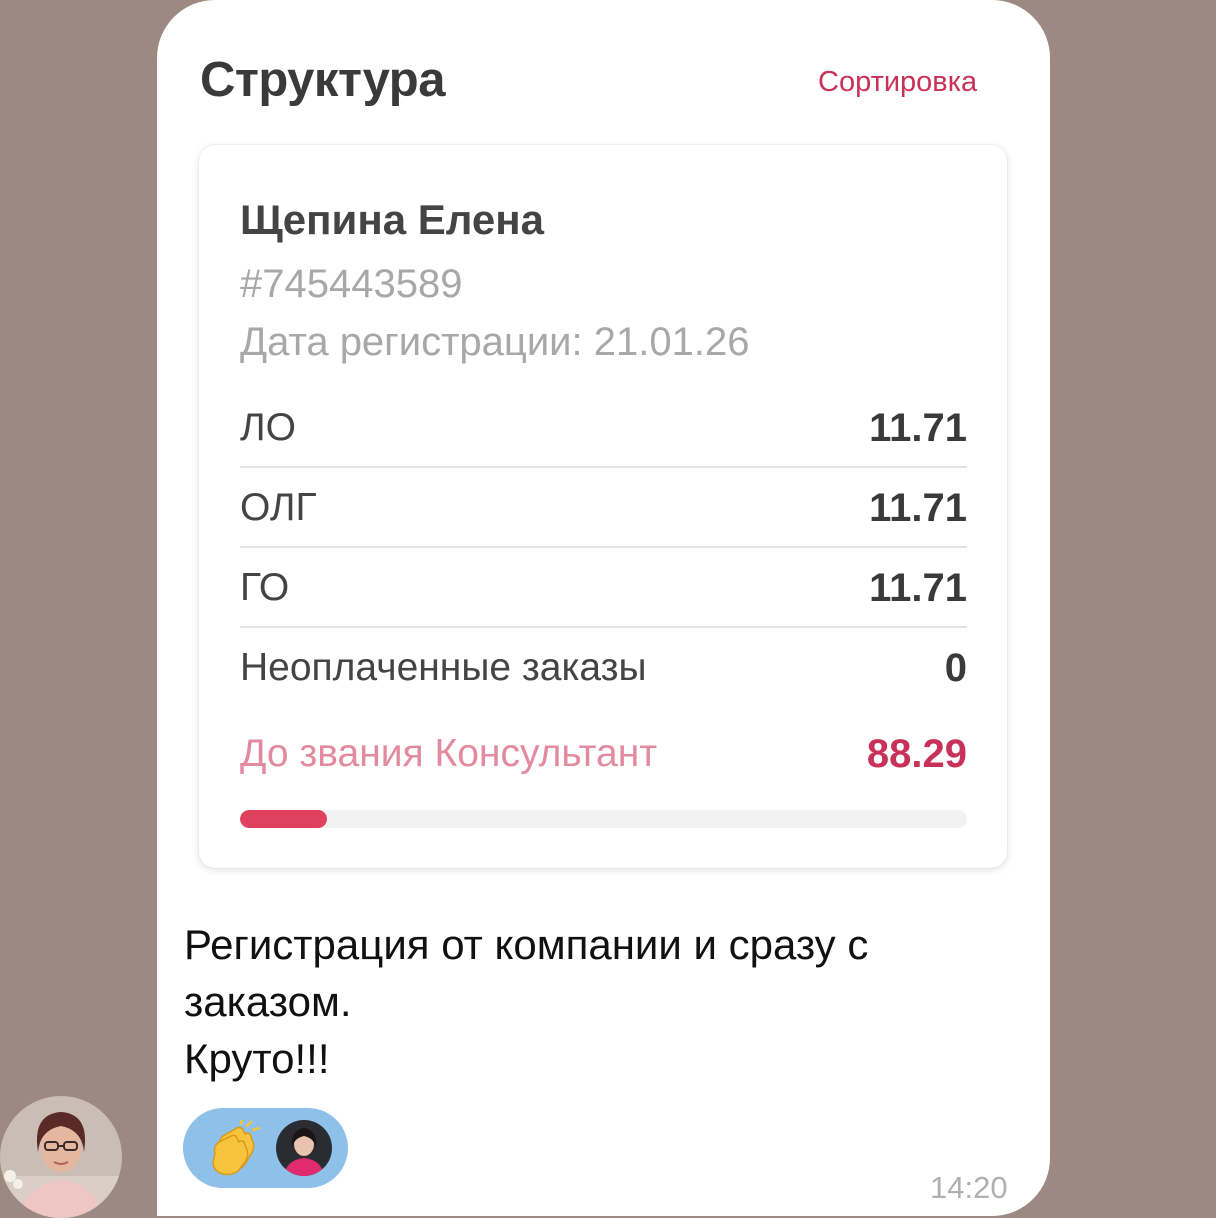 The width and height of the screenshot is (1216, 1218). What do you see at coordinates (955, 668) in the screenshot?
I see `stat-value: 0` at bounding box center [955, 668].